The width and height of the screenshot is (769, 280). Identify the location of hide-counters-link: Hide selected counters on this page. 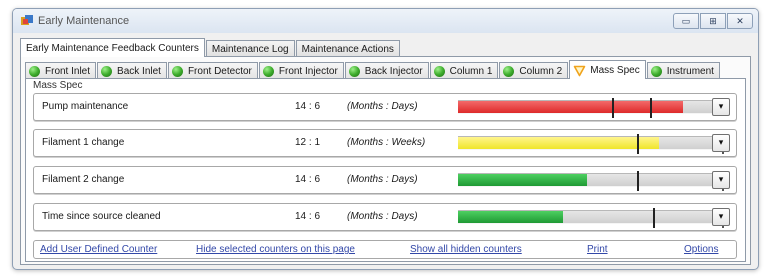
(275, 249).